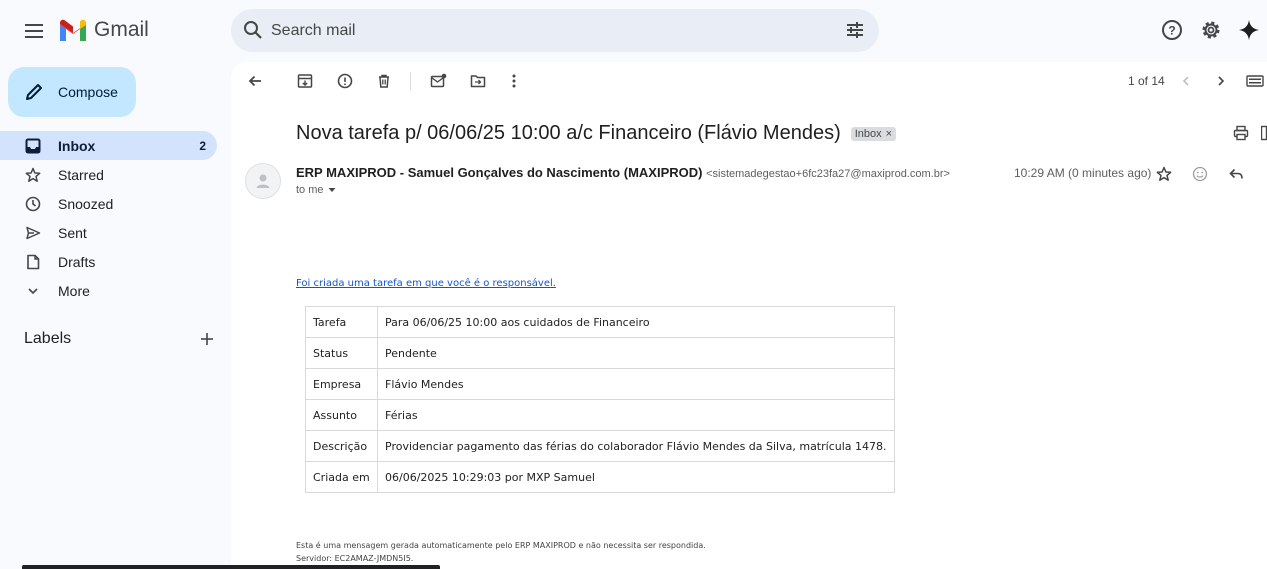  Describe the element at coordinates (310, 190) in the screenshot. I see `recipient-text: to me` at that location.